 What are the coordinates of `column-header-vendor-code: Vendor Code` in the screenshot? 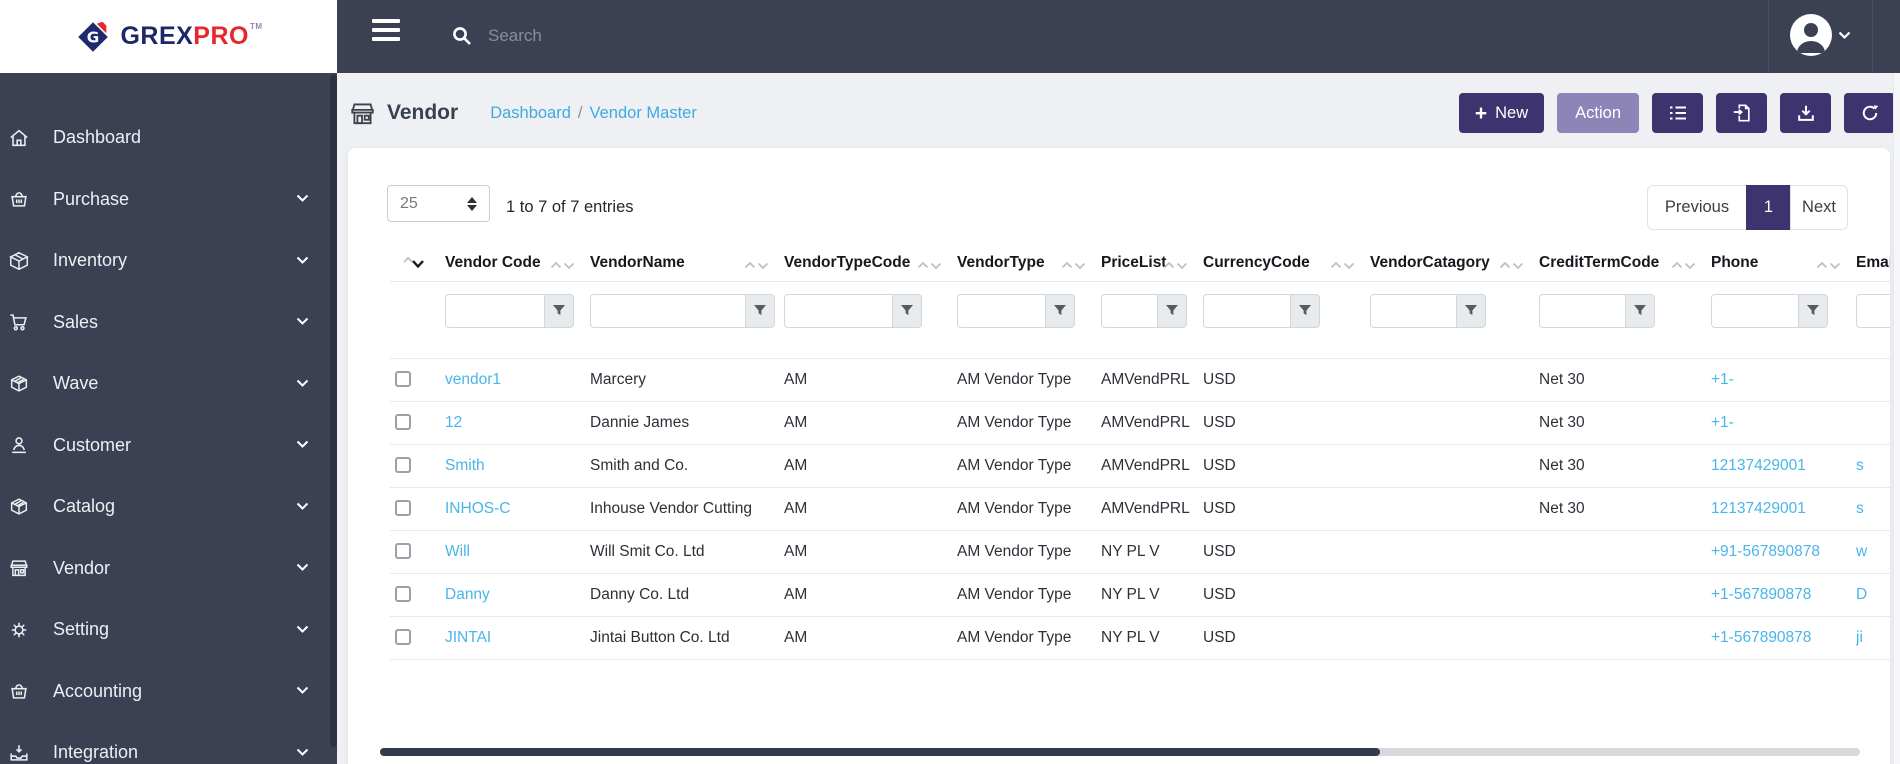 It's located at (517, 263).